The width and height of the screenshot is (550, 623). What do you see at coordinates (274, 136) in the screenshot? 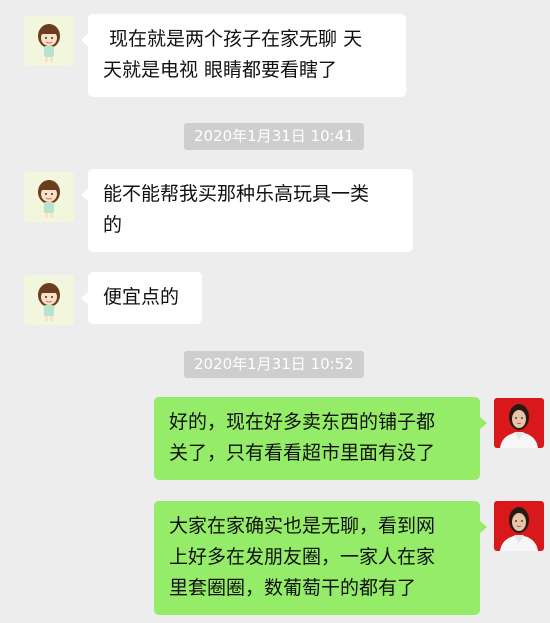
I see `timestamp: 2020年1月31日 10:41` at bounding box center [274, 136].